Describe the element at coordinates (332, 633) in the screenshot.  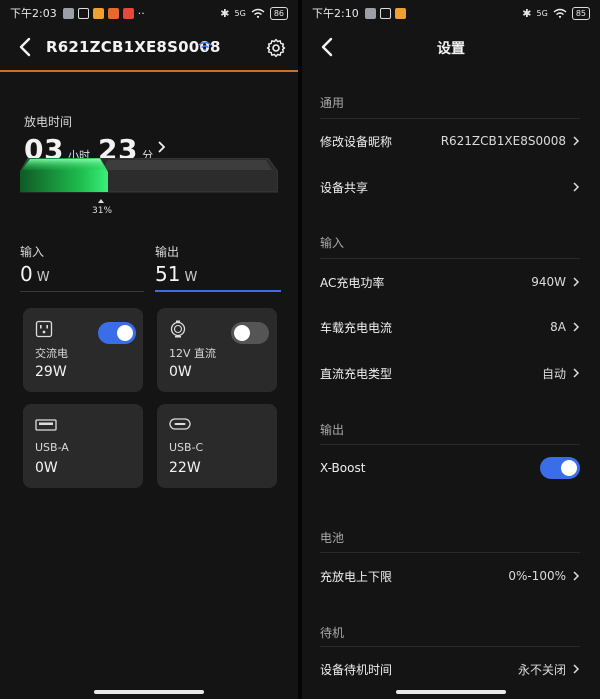
I see `section-standby: 待机` at that location.